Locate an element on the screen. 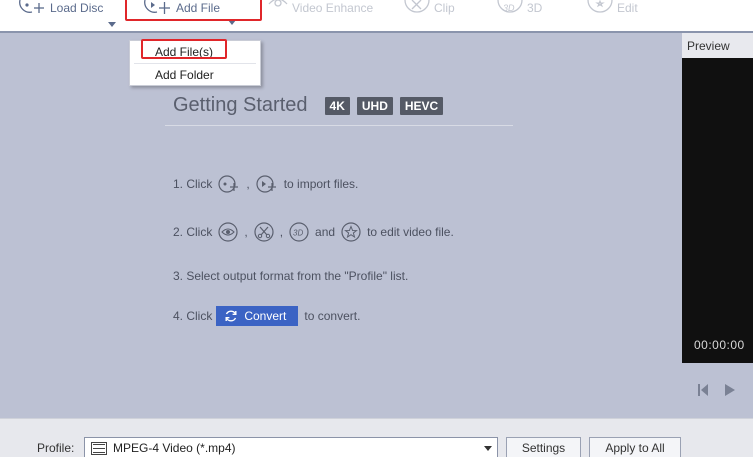  badge-hevc: HEVC is located at coordinates (421, 105).